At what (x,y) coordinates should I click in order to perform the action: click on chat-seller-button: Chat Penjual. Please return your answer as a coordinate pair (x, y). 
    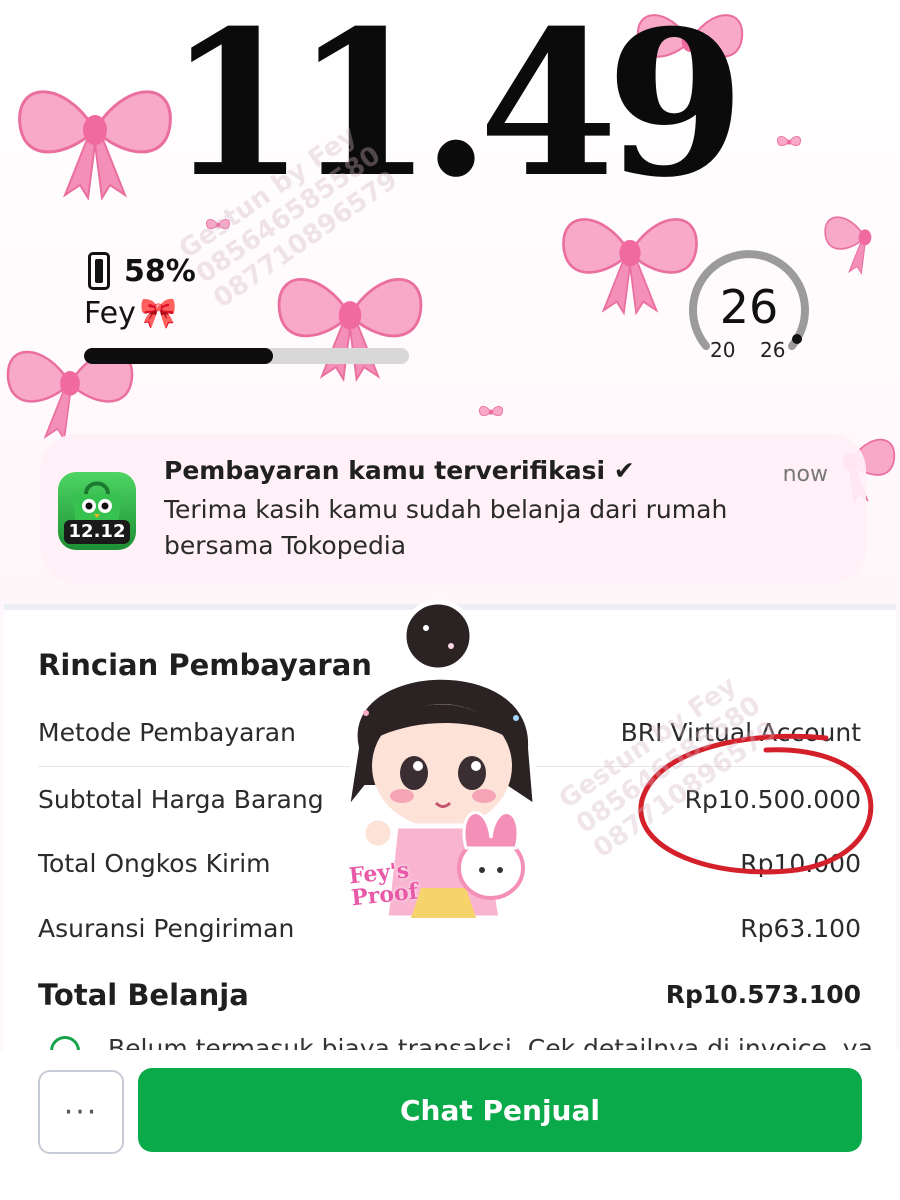
    Looking at the image, I should click on (500, 1110).